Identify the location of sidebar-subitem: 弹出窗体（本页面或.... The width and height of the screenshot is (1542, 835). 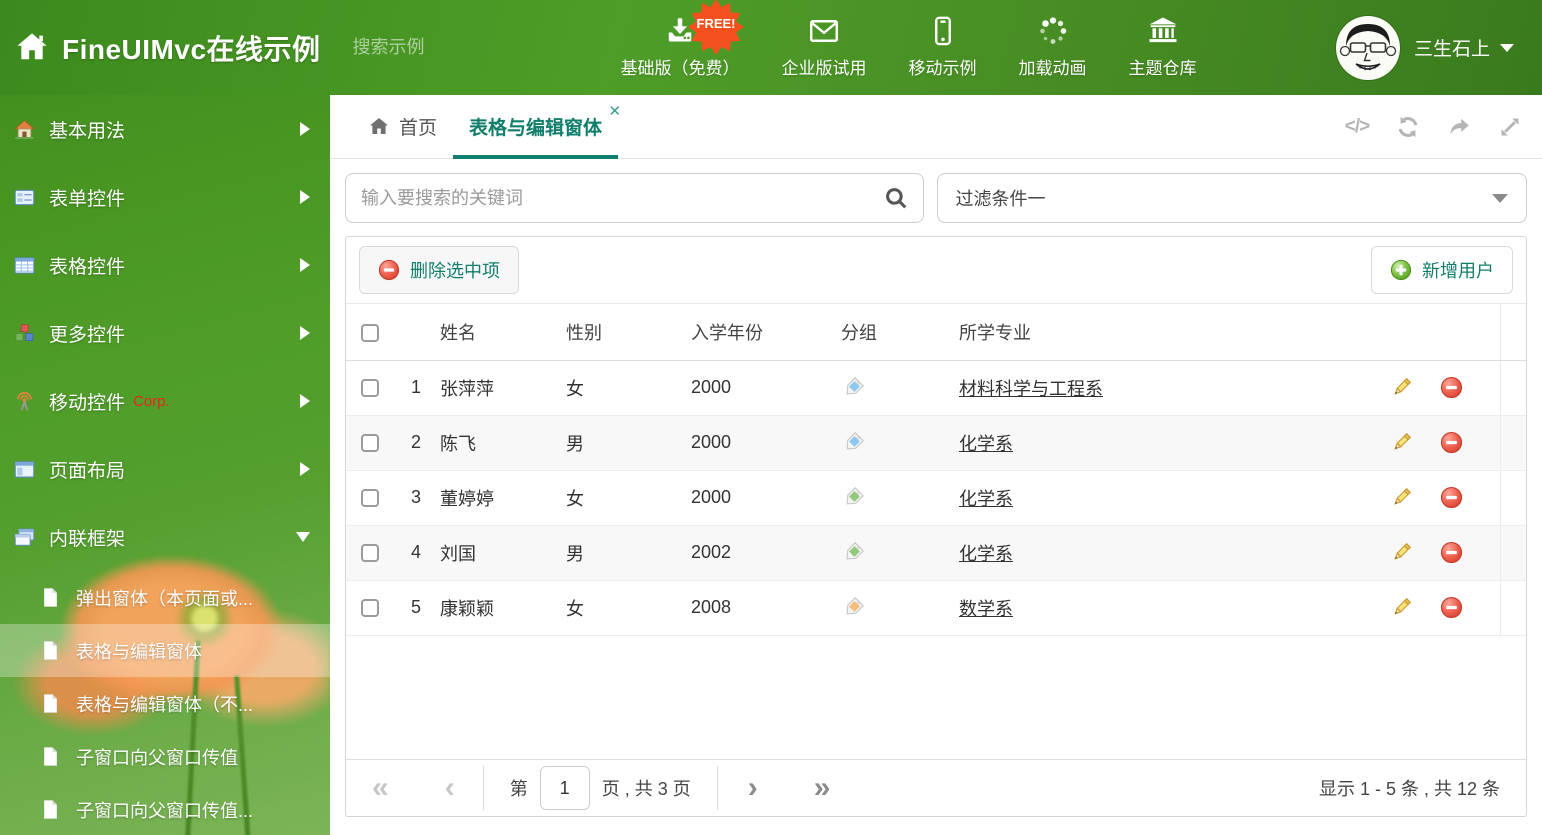
(165, 597).